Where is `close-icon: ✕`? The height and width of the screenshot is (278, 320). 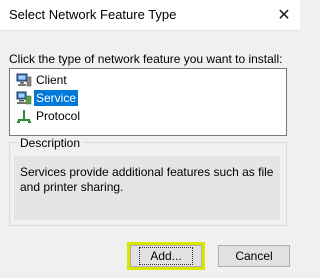
close-icon: ✕ is located at coordinates (284, 15).